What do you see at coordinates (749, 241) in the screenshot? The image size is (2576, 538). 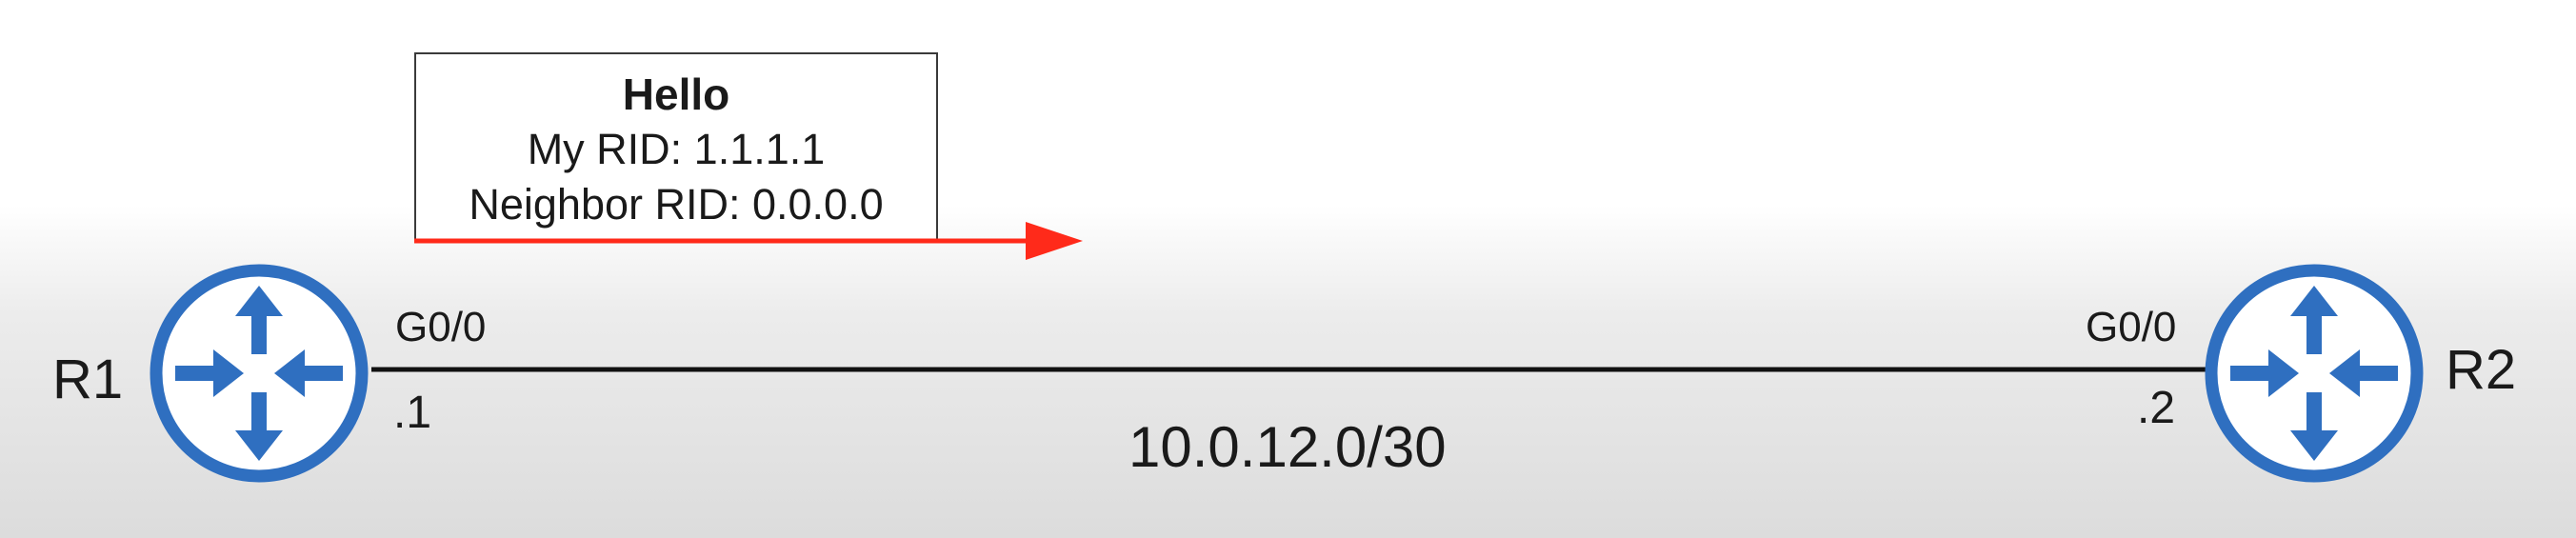 I see `hello-arrow` at bounding box center [749, 241].